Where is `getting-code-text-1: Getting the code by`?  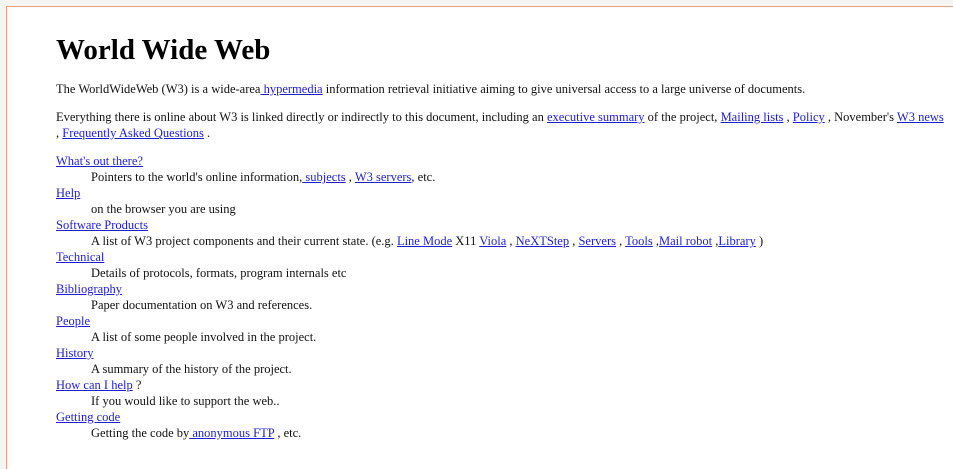
getting-code-text-1: Getting the code by is located at coordinates (140, 433).